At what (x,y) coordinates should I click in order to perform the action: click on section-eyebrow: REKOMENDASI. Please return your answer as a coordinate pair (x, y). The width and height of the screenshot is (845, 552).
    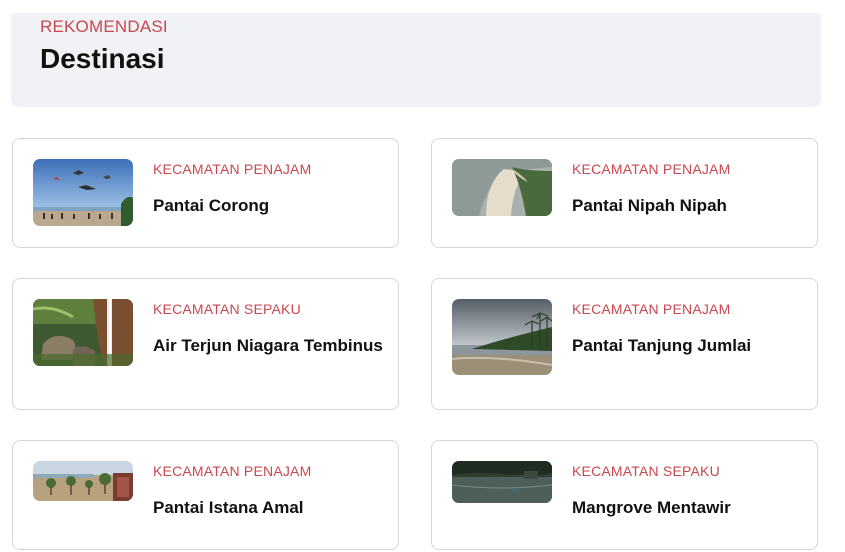
    Looking at the image, I should click on (104, 26).